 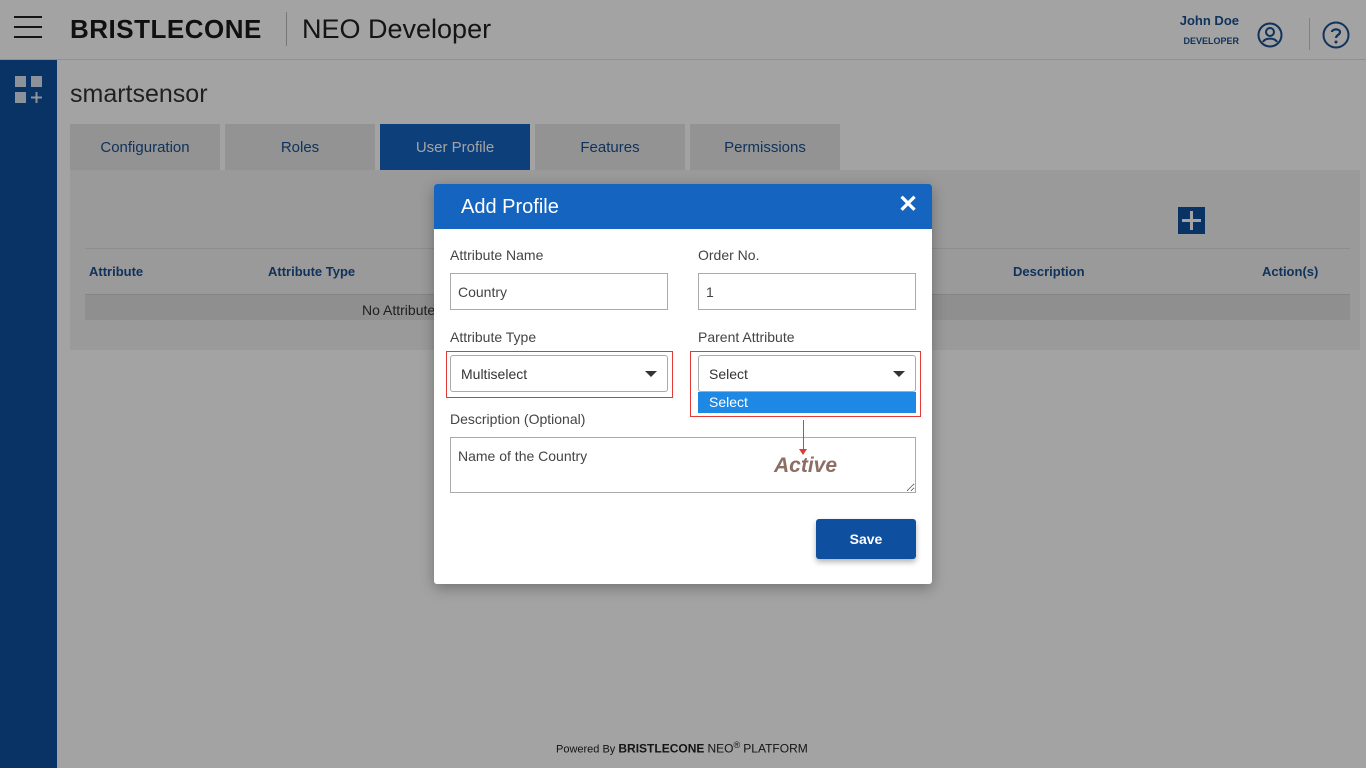 What do you see at coordinates (908, 205) in the screenshot?
I see `close-icon: ✕` at bounding box center [908, 205].